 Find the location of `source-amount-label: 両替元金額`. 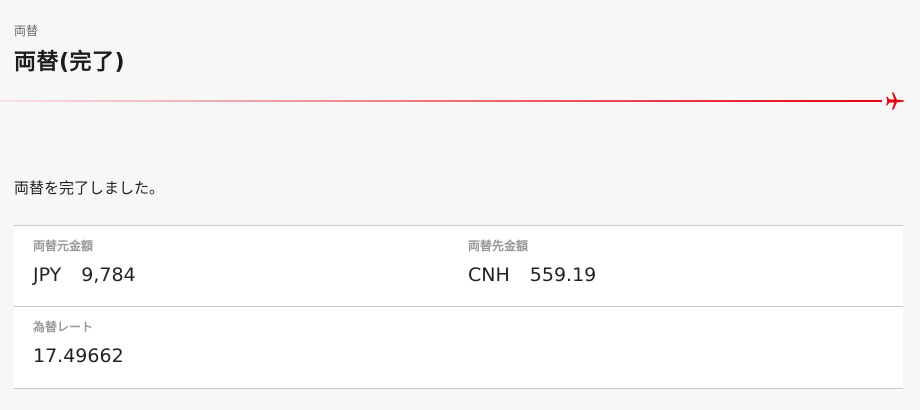

source-amount-label: 両替元金額 is located at coordinates (63, 246).